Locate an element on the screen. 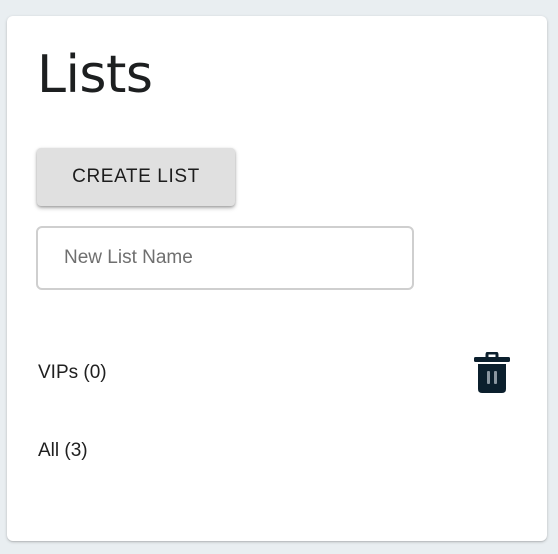  new-list-name-input is located at coordinates (225, 258).